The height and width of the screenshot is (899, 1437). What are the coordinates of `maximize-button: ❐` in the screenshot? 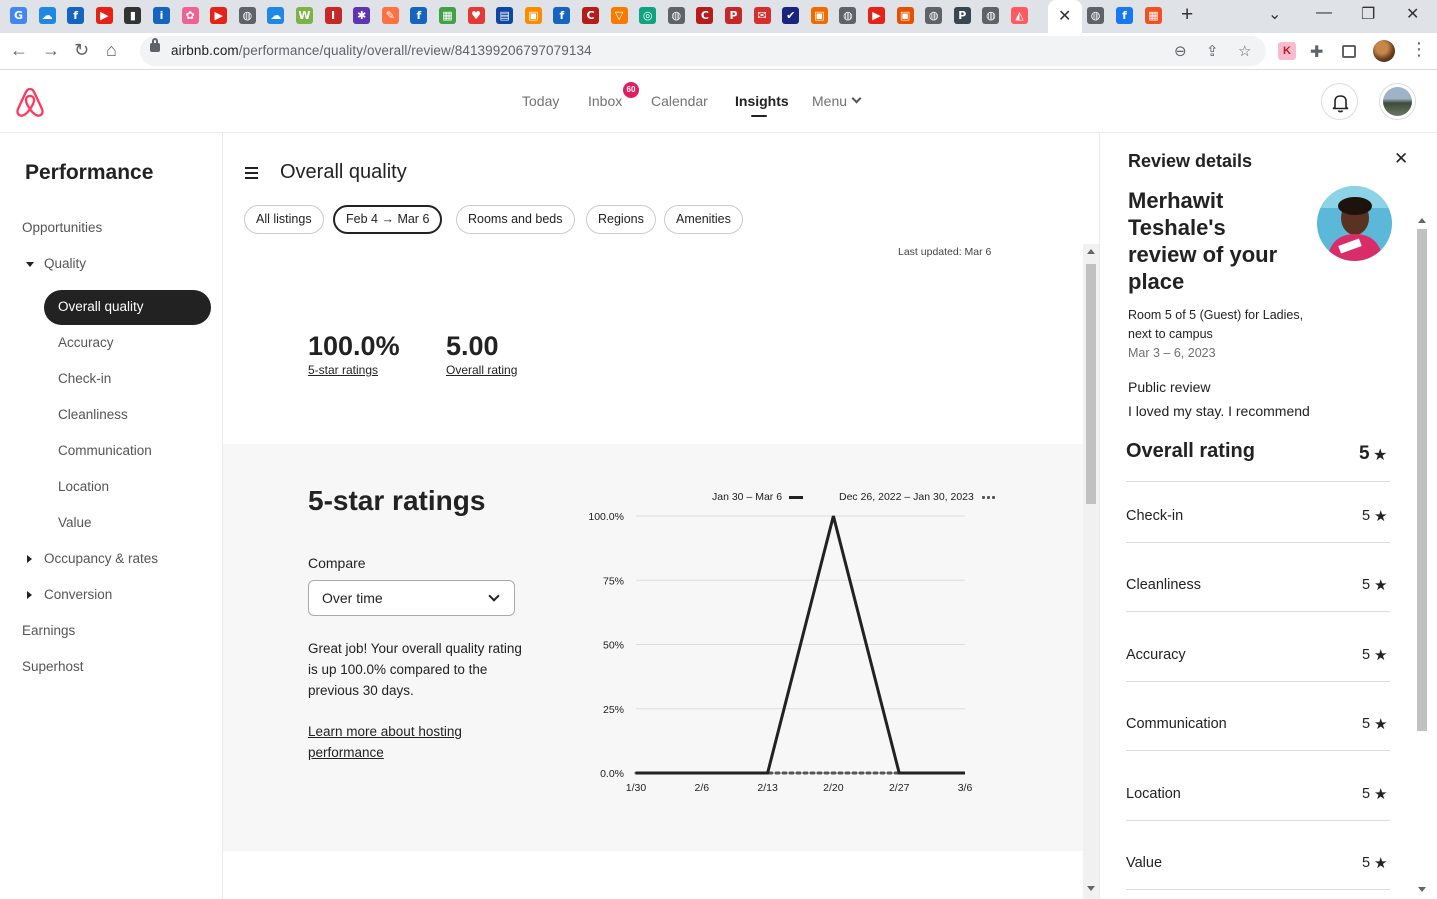 It's located at (1368, 14).